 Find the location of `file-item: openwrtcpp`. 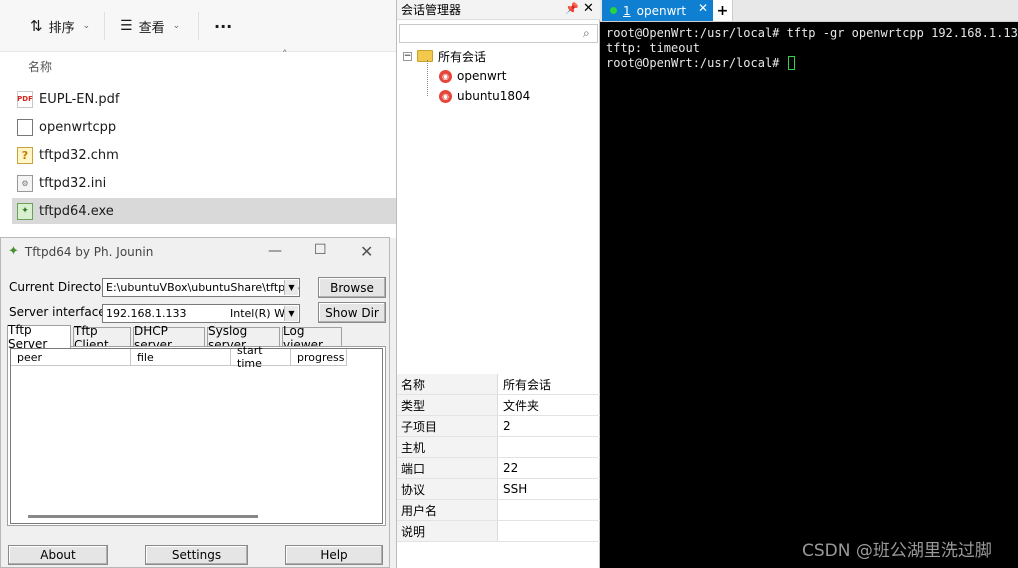

file-item: openwrtcpp is located at coordinates (204, 127).